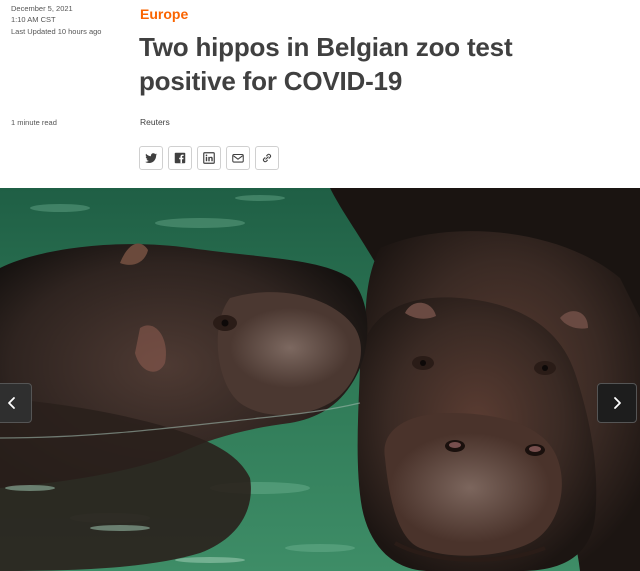  I want to click on share-twitter-button, so click(151, 158).